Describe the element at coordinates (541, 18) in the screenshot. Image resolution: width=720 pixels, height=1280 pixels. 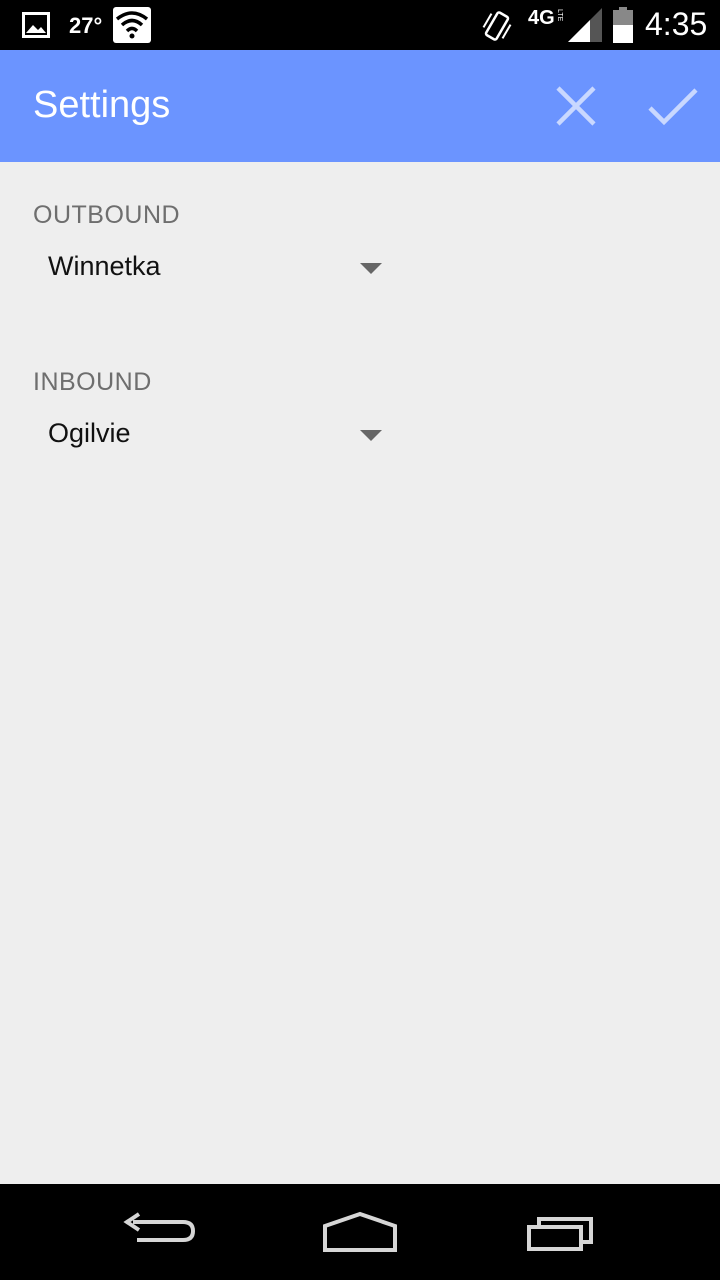
I see `network-type-text: 4G` at that location.